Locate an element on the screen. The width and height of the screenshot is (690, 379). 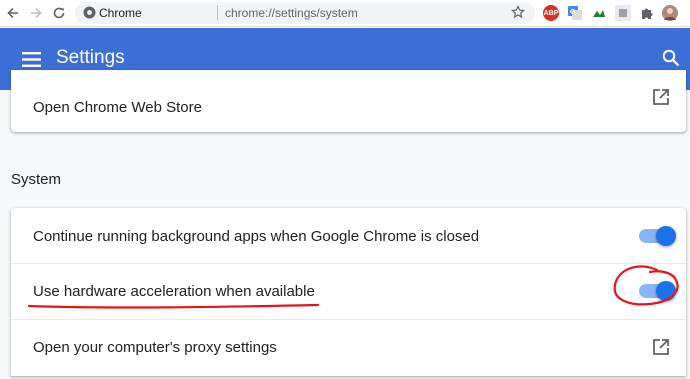
section-title-system: System is located at coordinates (36, 179).